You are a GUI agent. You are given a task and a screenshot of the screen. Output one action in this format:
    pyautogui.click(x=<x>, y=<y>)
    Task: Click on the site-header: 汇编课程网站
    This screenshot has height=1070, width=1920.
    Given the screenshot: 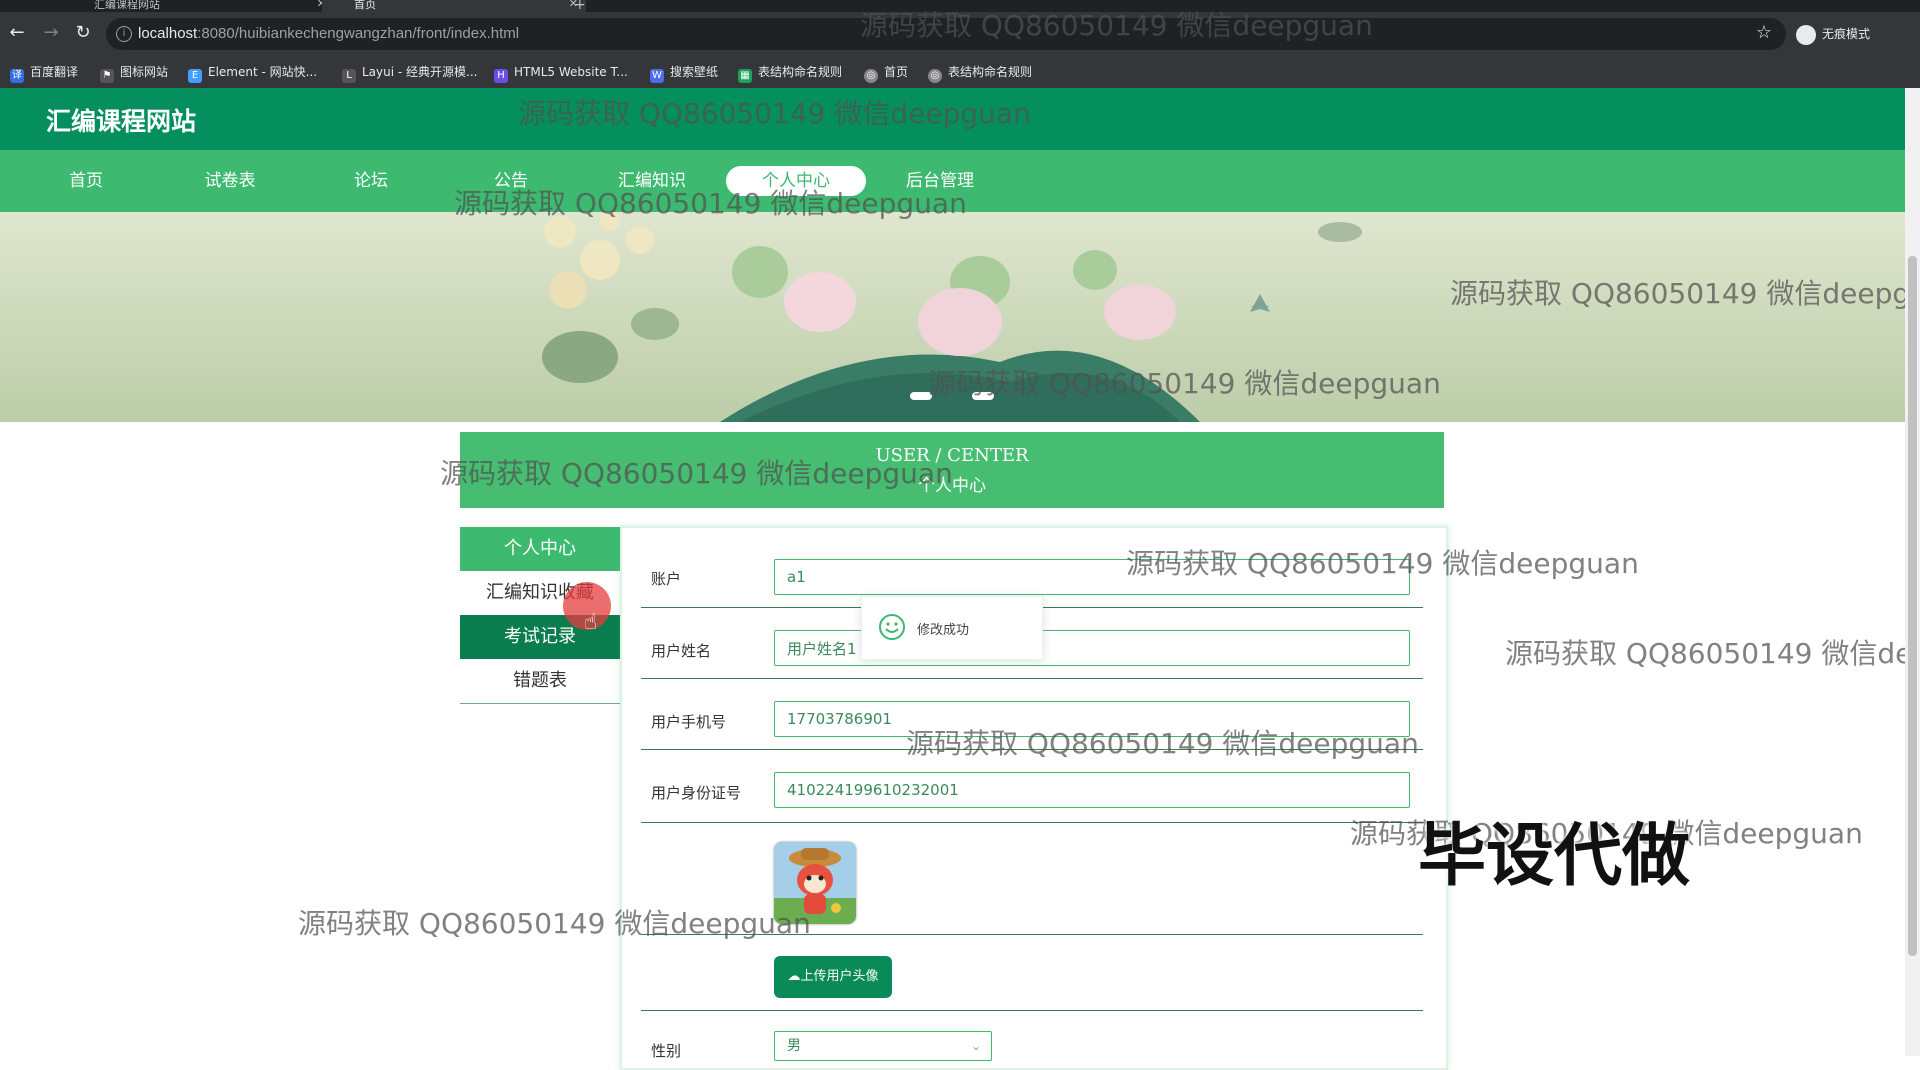 What is the action you would take?
    pyautogui.click(x=952, y=119)
    